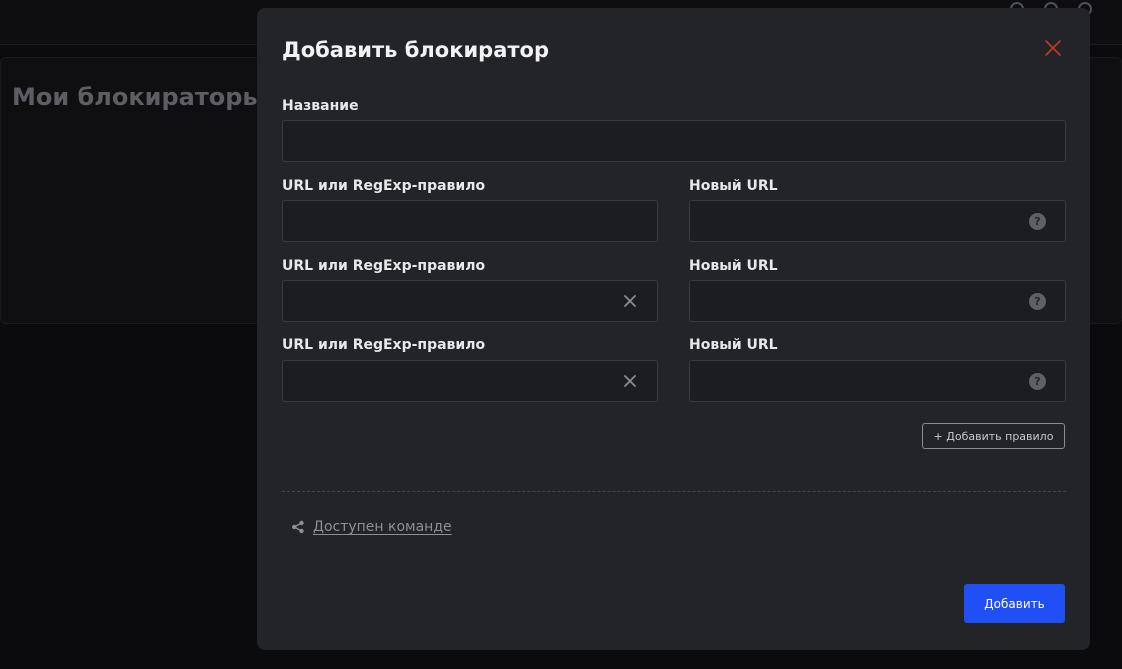 The width and height of the screenshot is (1122, 669). I want to click on team-access-link: Доступен команде, so click(382, 527).